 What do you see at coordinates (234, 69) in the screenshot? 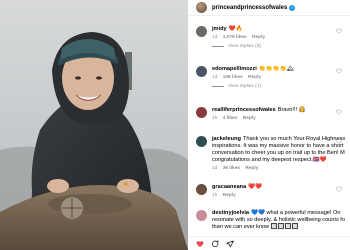
I see `commenter-username: edomapellimozzi` at bounding box center [234, 69].